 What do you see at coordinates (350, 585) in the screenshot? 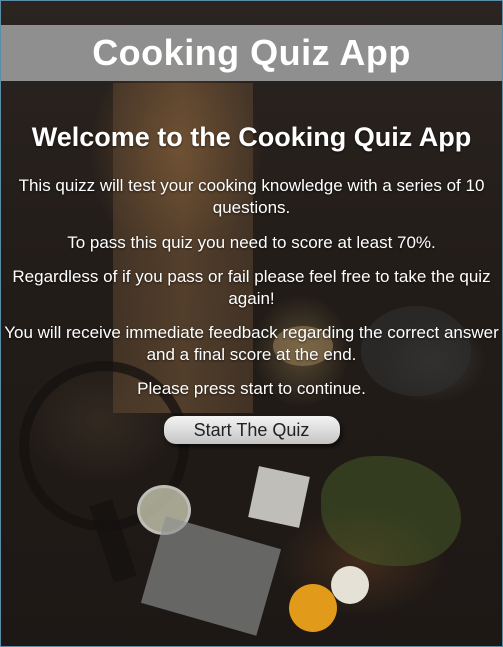
I see `background-garlic` at bounding box center [350, 585].